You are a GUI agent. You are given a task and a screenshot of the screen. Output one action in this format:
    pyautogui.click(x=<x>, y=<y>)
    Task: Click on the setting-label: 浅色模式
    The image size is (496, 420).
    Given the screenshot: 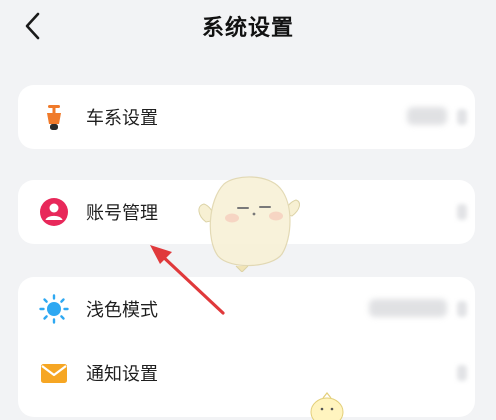 What is the action you would take?
    pyautogui.click(x=122, y=310)
    